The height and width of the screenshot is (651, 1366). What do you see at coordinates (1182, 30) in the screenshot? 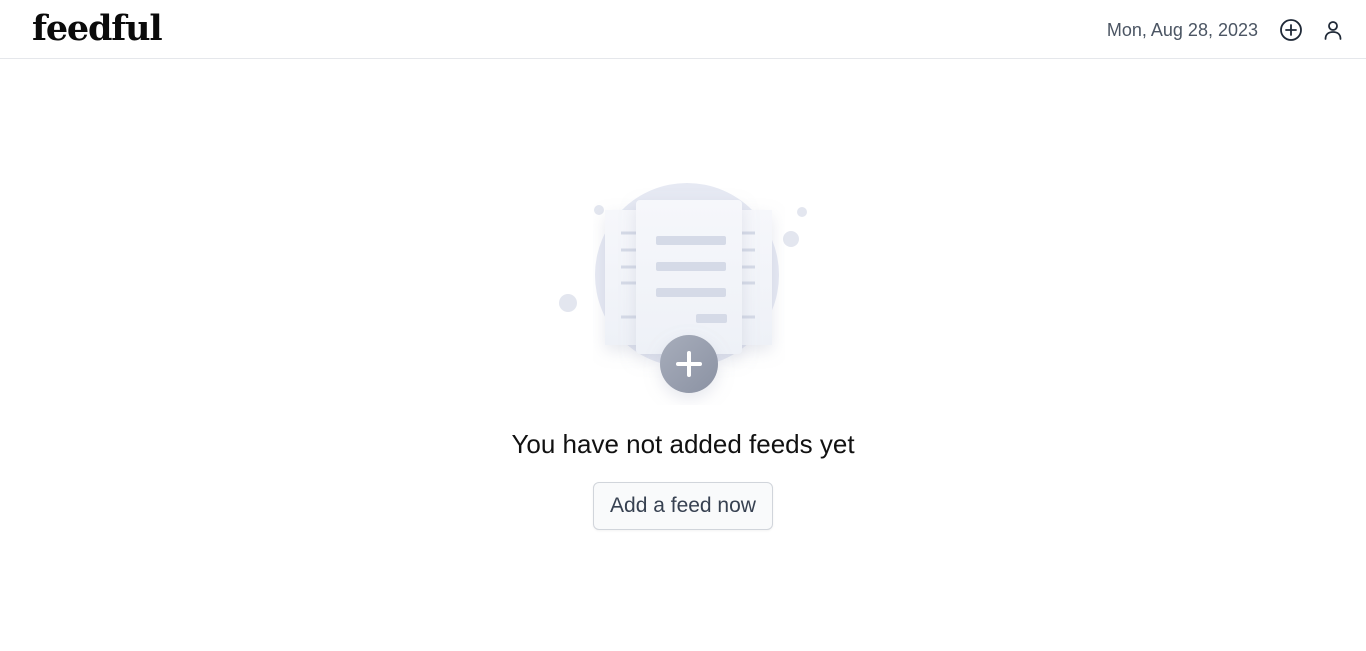
I see `current-date: Mon, Aug 28, 2023` at bounding box center [1182, 30].